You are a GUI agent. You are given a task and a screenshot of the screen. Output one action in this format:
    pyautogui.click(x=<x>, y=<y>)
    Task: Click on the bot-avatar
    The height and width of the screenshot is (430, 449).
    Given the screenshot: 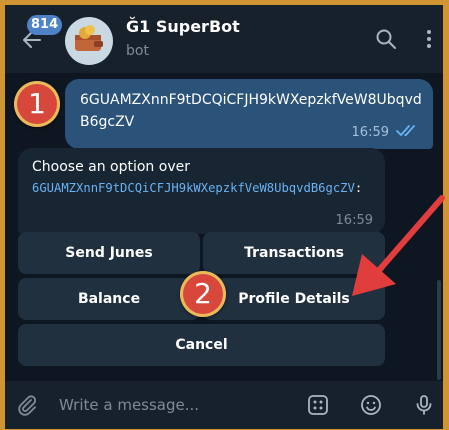 What is the action you would take?
    pyautogui.click(x=89, y=41)
    